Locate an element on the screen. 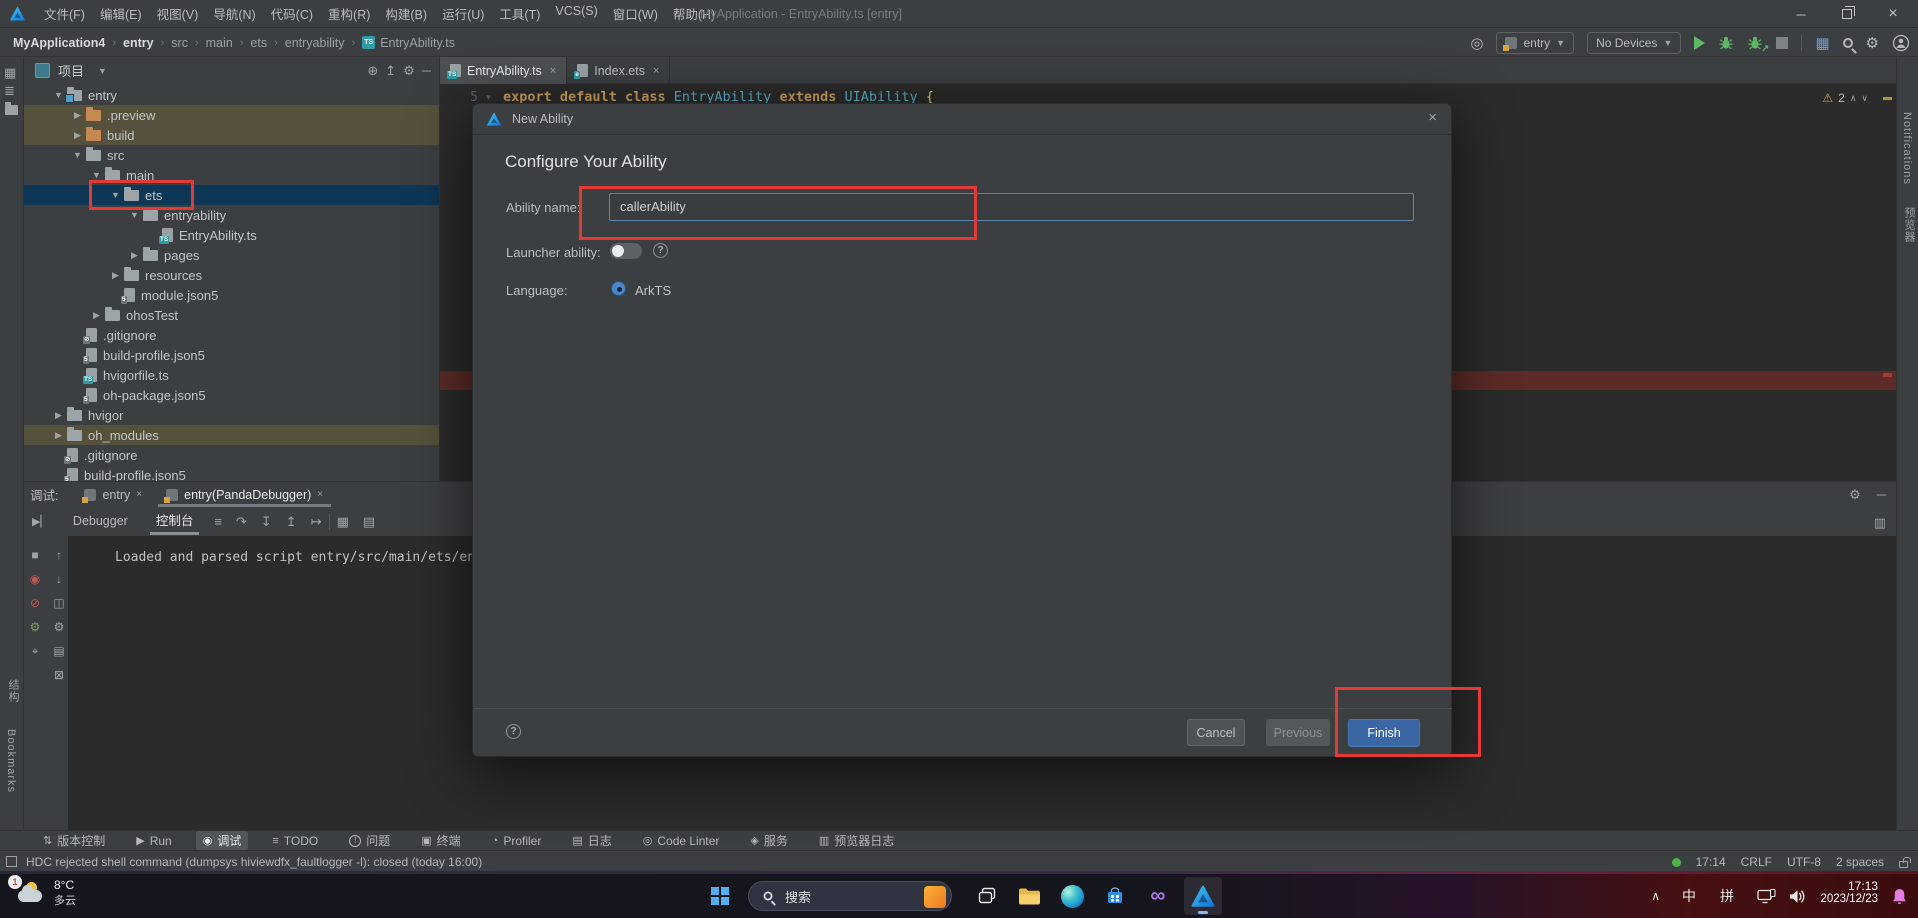  taskbar-search-box: 搜索 is located at coordinates (850, 896).